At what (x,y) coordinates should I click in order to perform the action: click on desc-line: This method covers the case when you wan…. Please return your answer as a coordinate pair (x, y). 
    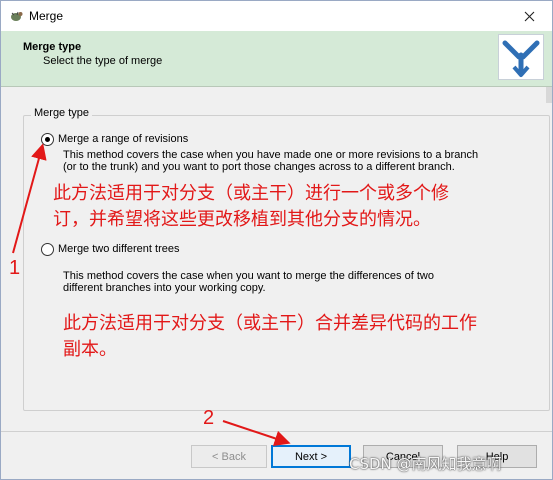
    Looking at the image, I should click on (248, 276).